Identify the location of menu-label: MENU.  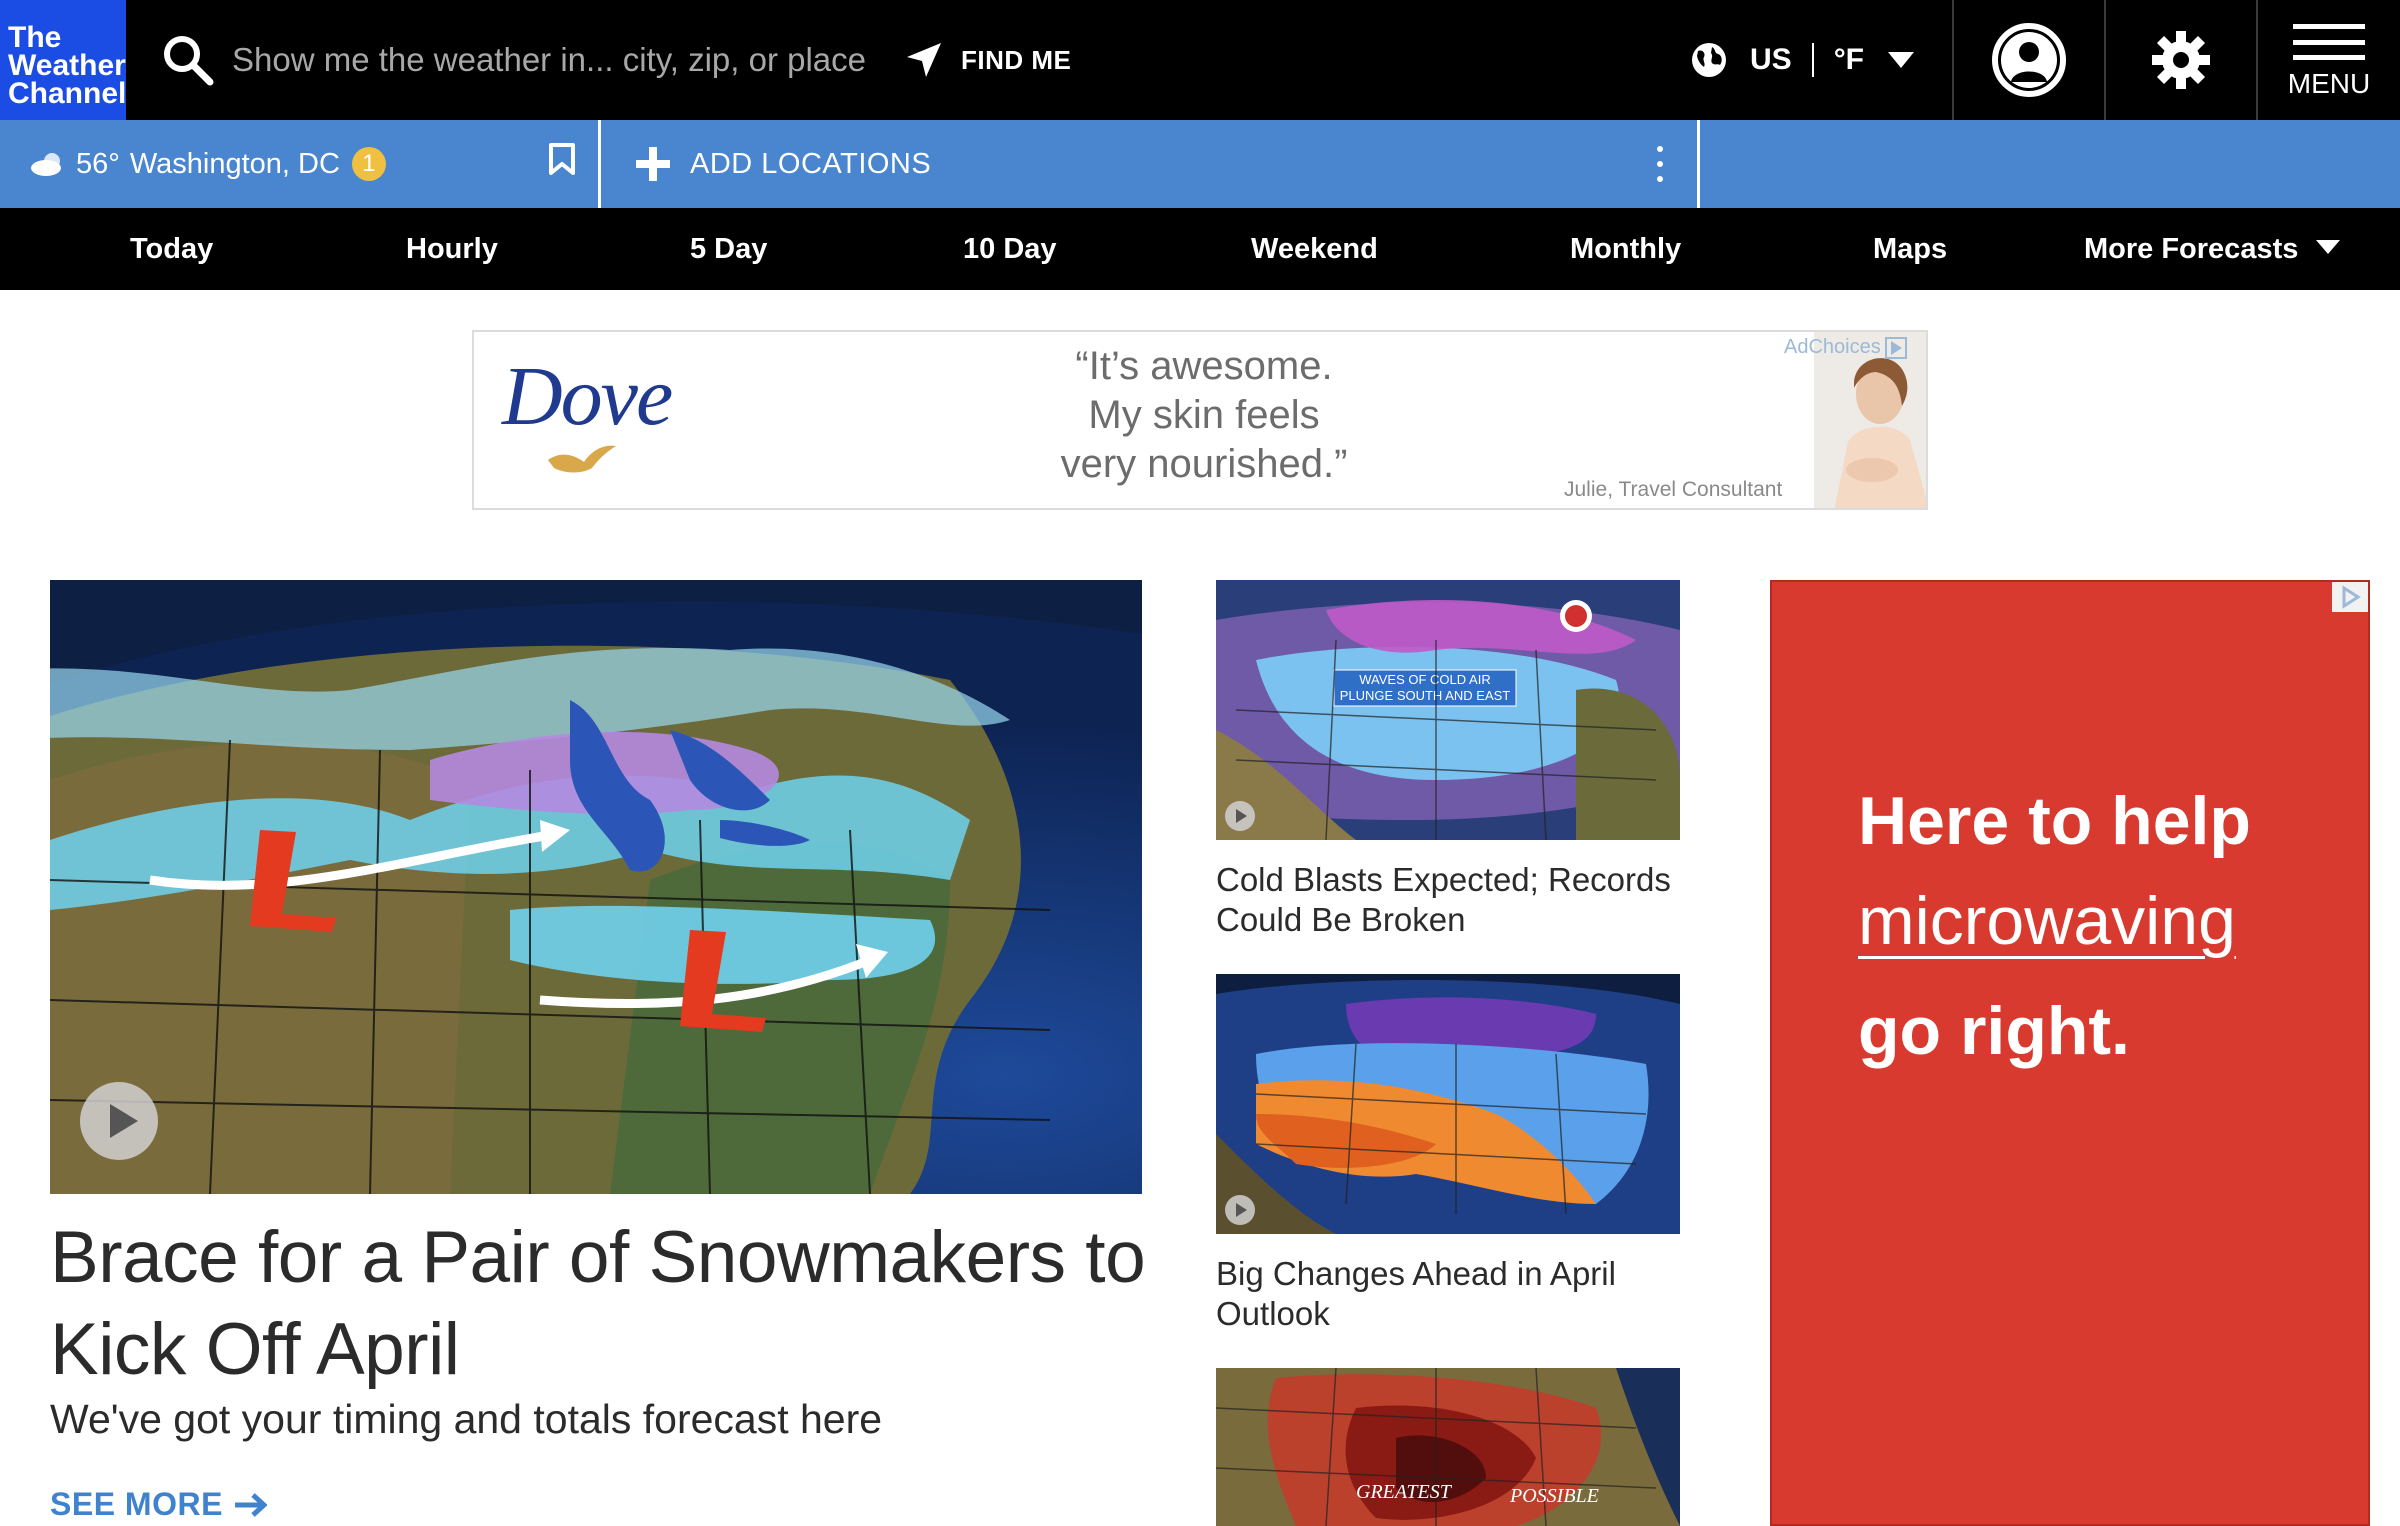
(2329, 83).